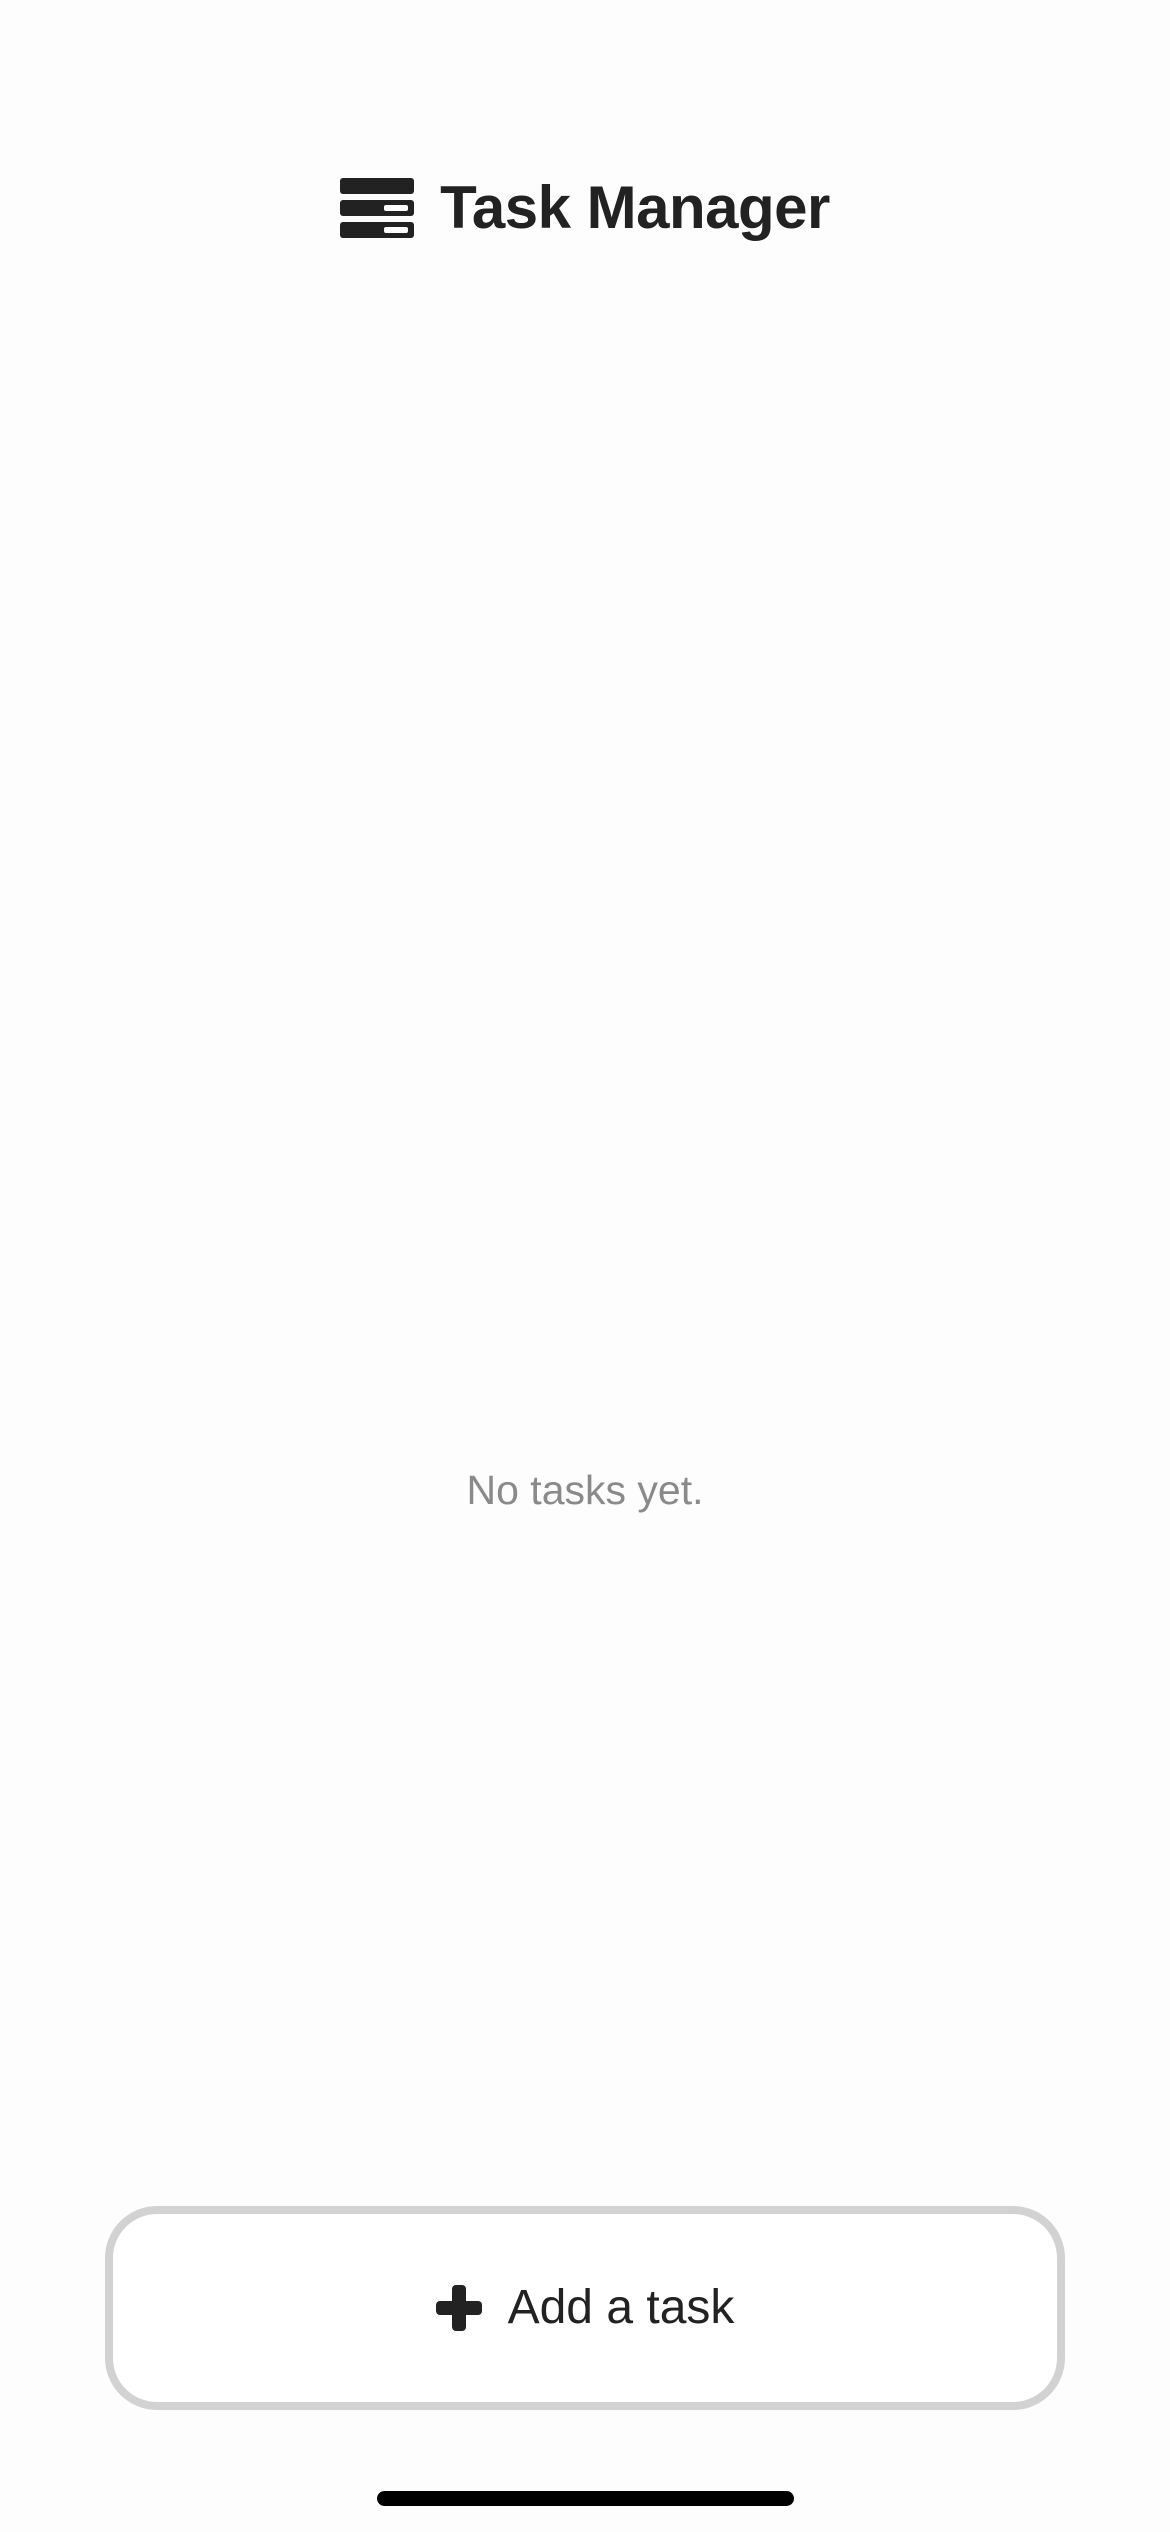 Image resolution: width=1170 pixels, height=2532 pixels. I want to click on home-indicator, so click(585, 2498).